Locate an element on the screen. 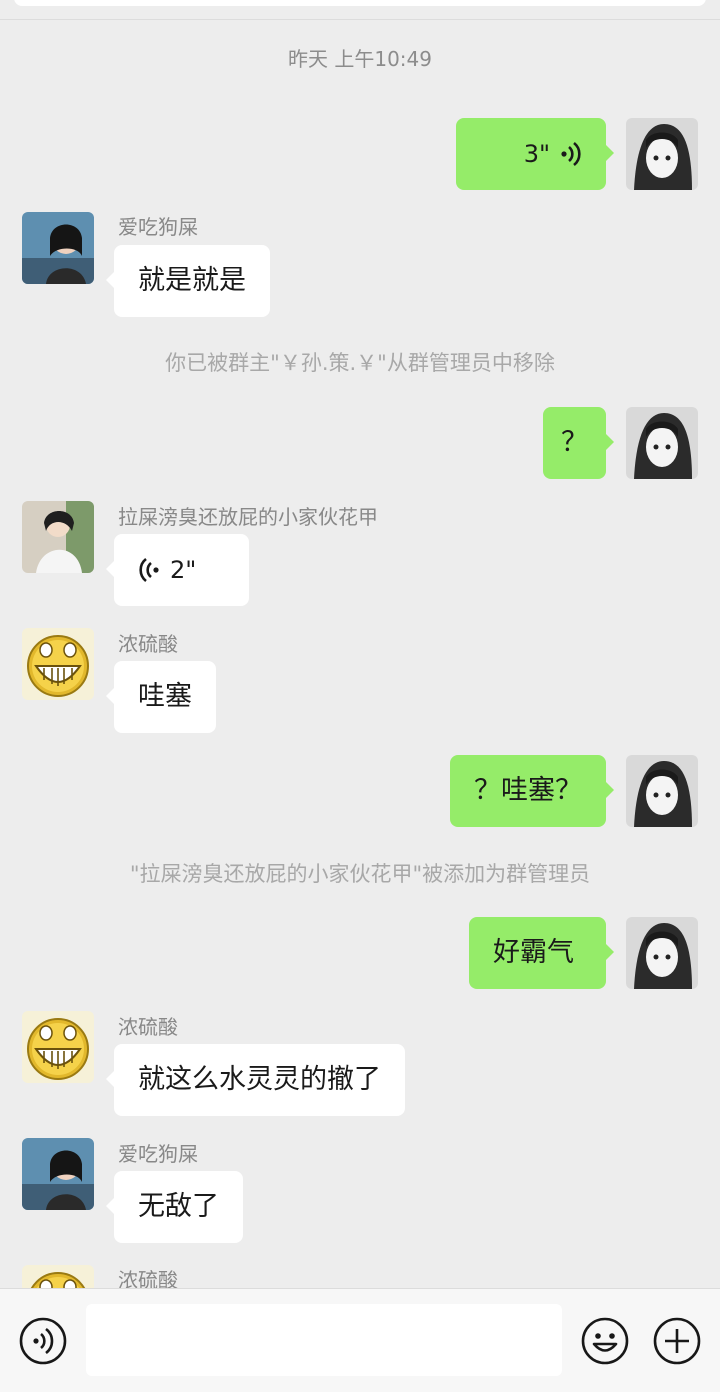  message-bubble-out: 好霸气 is located at coordinates (541, 953).